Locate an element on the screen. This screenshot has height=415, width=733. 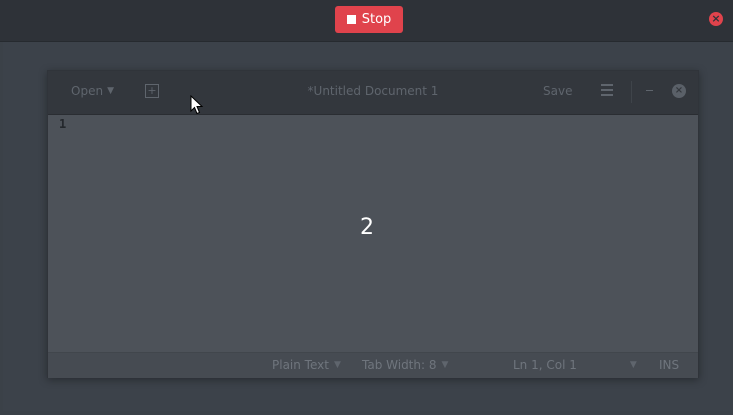
save-button: Save is located at coordinates (557, 91).